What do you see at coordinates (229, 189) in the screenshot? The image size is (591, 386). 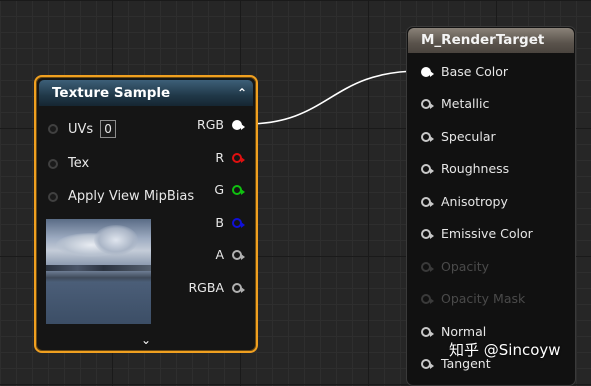 I see `output-pin-g: G` at bounding box center [229, 189].